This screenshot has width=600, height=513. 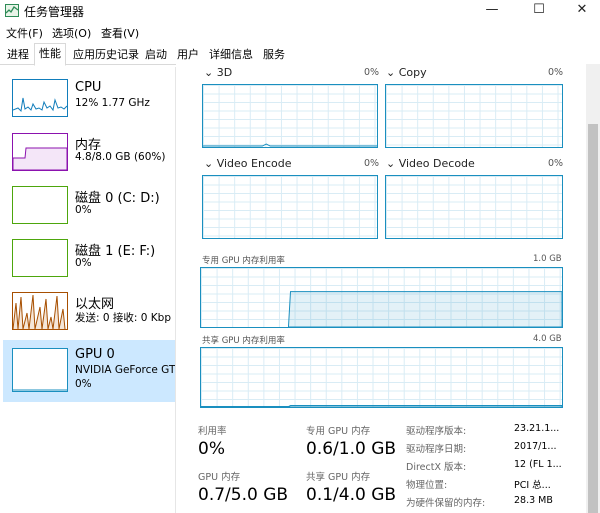 I want to click on tab-details: 详细信息, so click(x=231, y=54).